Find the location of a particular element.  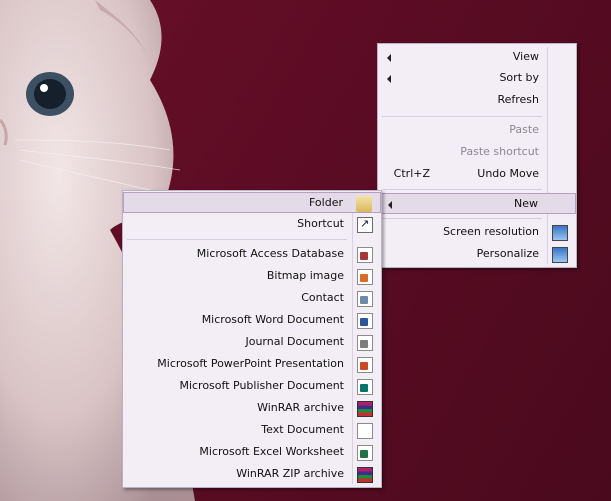

menu-item-label: Journal Document is located at coordinates (294, 341).